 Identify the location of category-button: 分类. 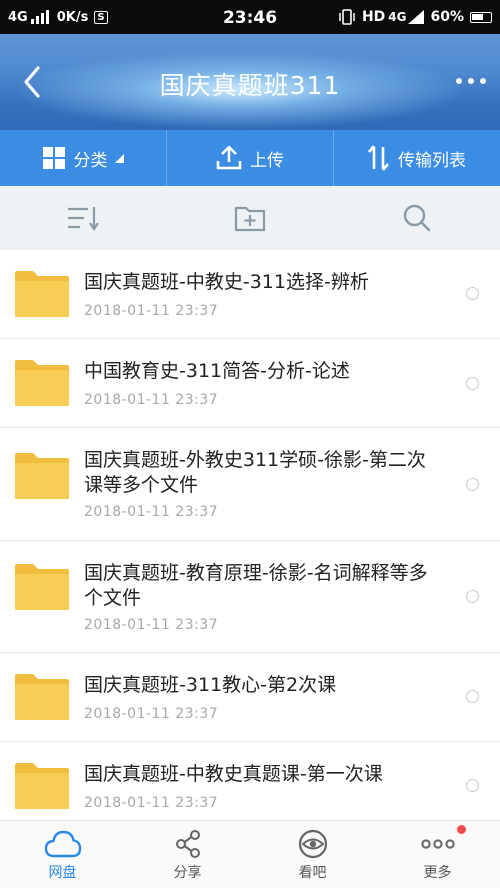
(83, 158).